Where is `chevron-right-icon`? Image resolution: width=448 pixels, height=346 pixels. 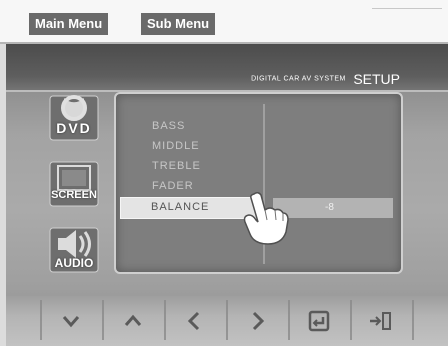
chevron-right-icon is located at coordinates (258, 321).